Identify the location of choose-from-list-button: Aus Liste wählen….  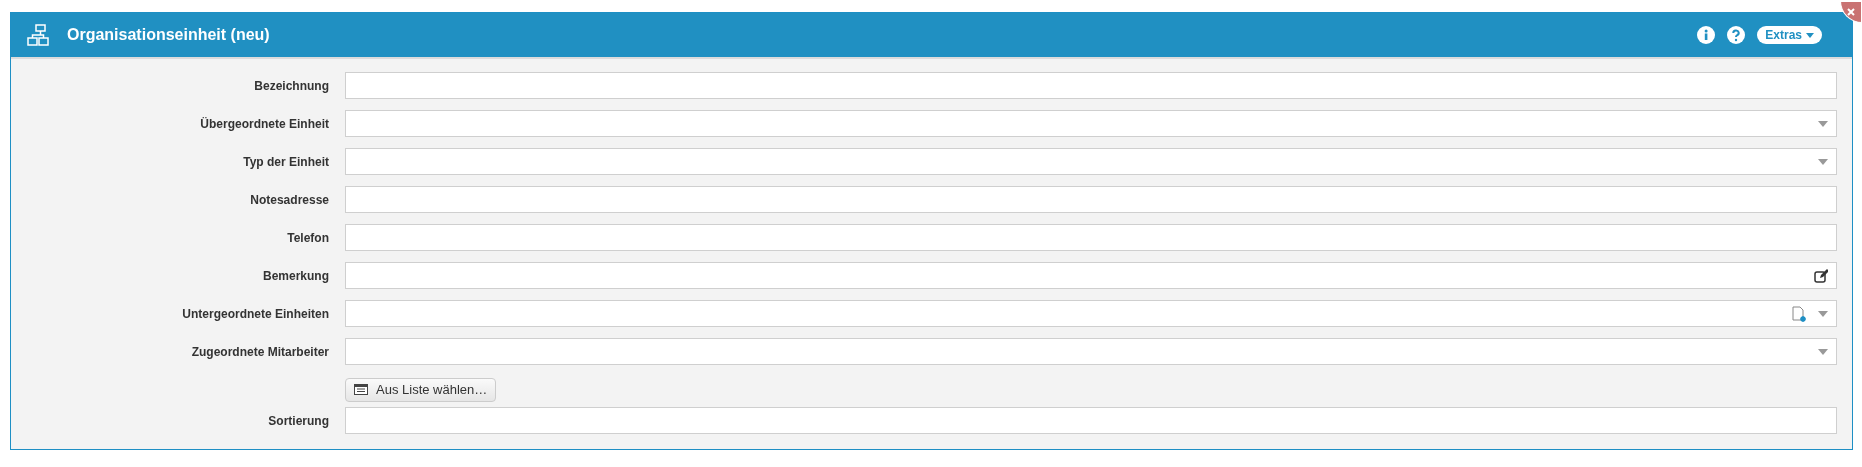
(421, 389).